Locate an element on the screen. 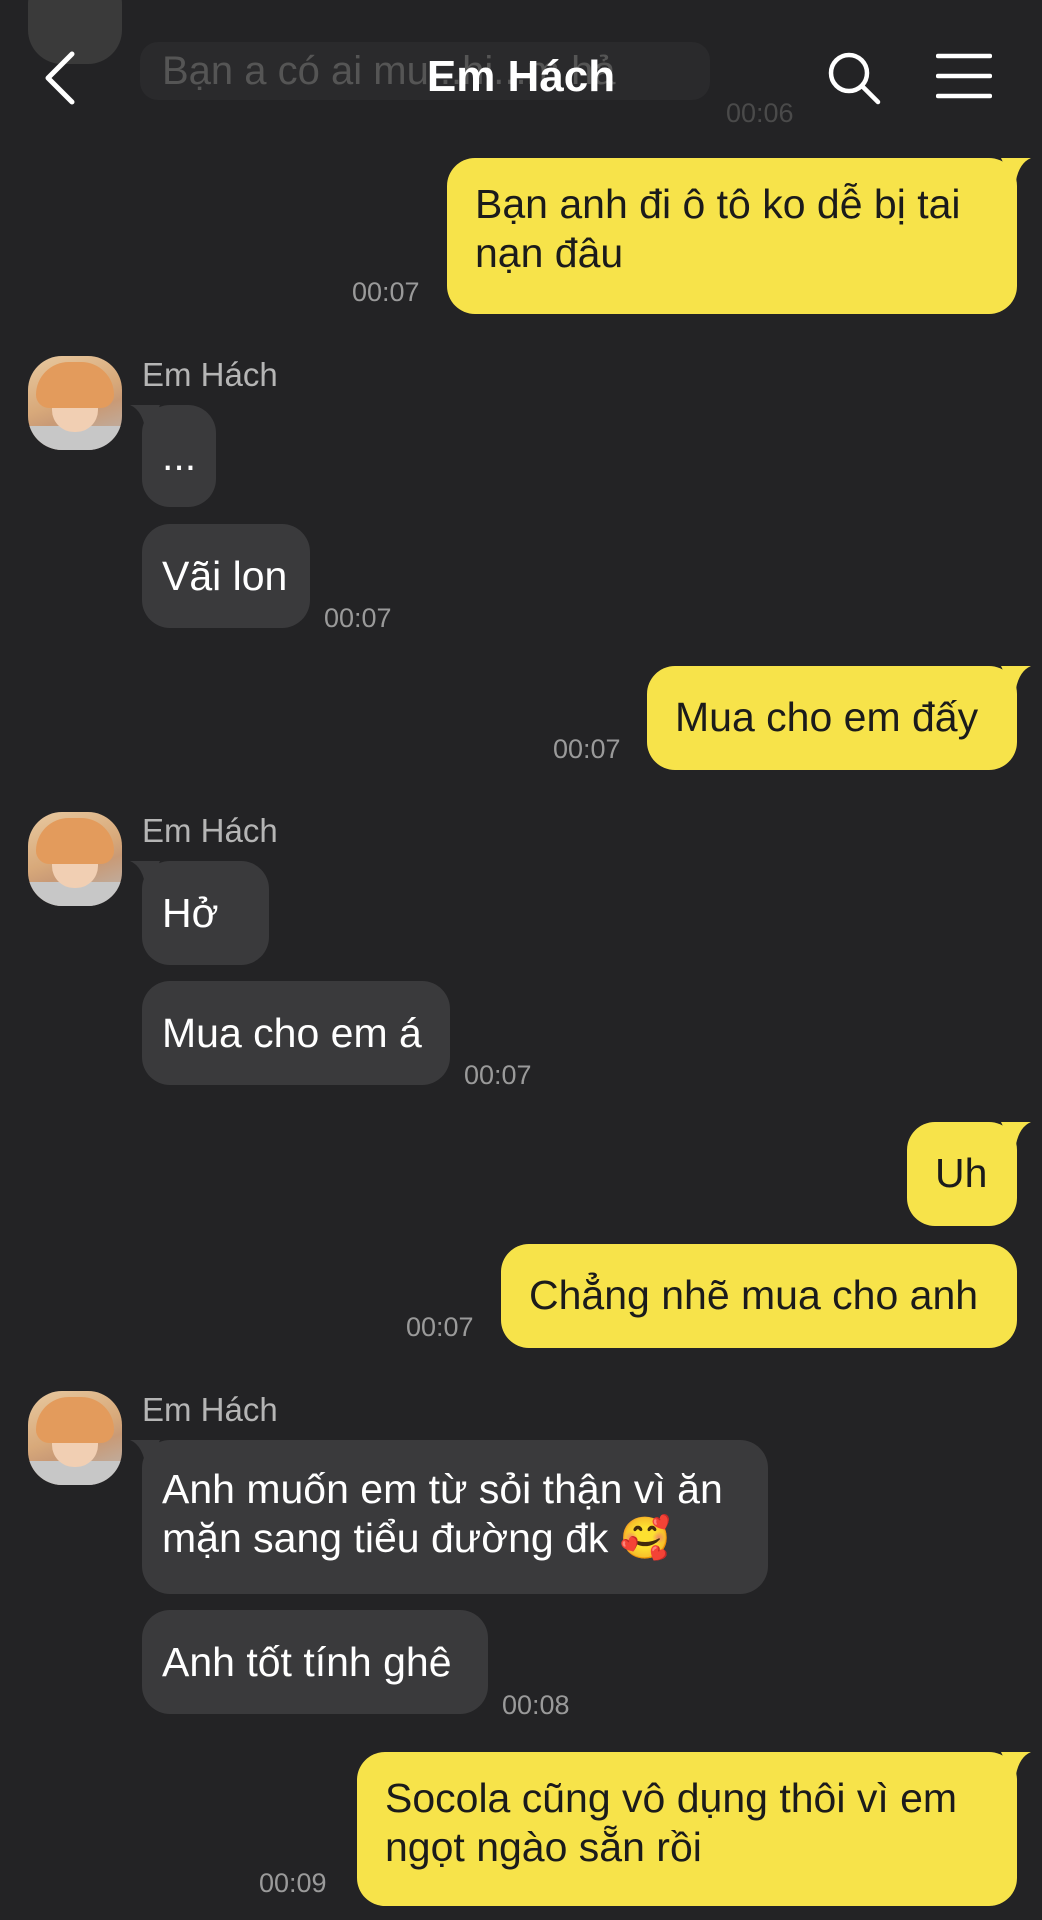 The height and width of the screenshot is (1920, 1042). chat-title: Em Hách is located at coordinates (521, 76).